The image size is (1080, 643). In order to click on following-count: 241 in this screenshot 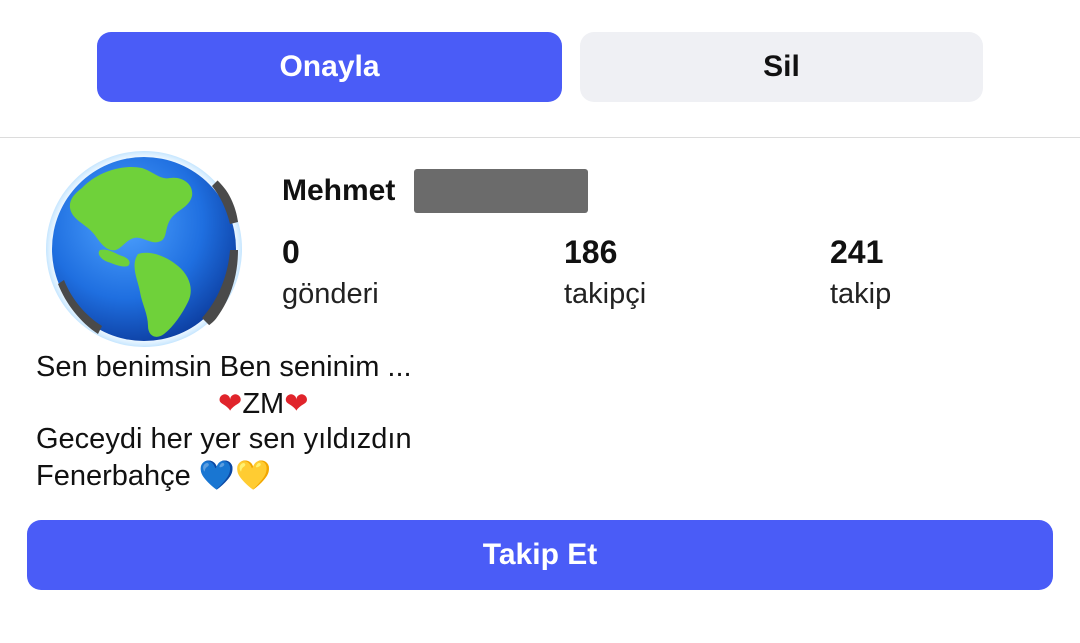, I will do `click(857, 252)`.